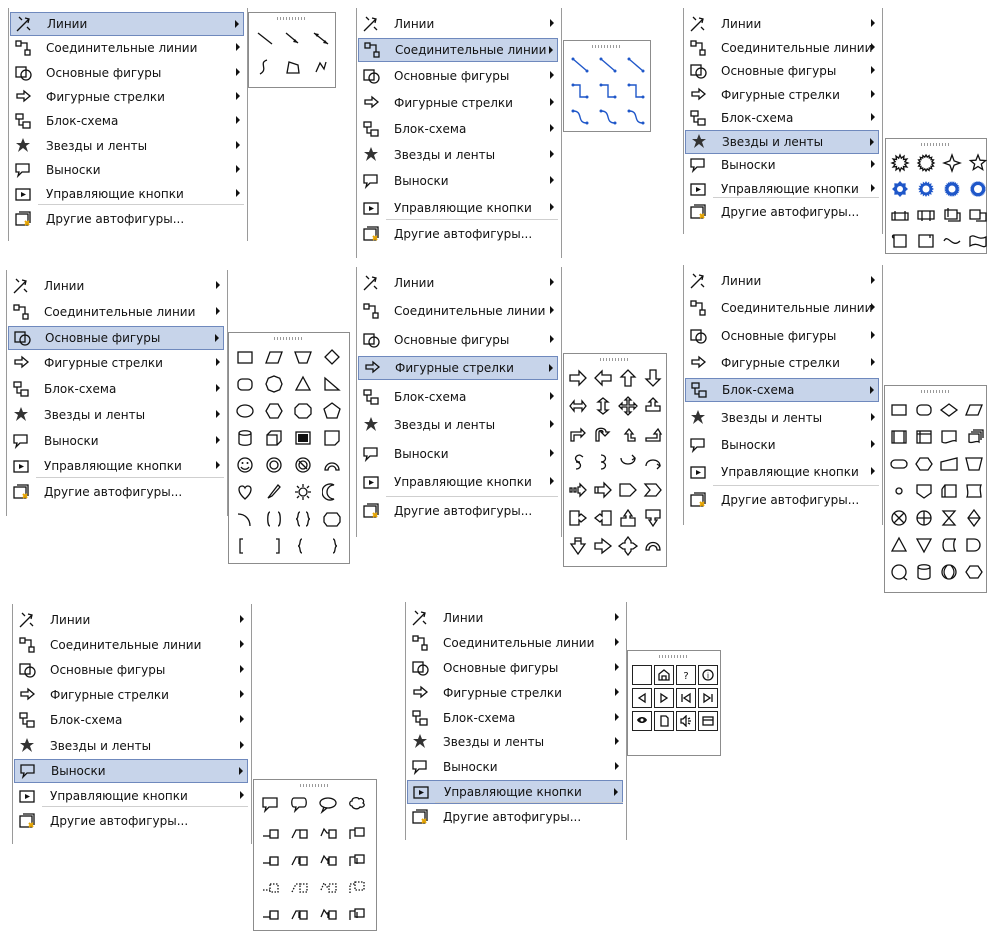  What do you see at coordinates (321, 39) in the screenshot?
I see `line-shape-button` at bounding box center [321, 39].